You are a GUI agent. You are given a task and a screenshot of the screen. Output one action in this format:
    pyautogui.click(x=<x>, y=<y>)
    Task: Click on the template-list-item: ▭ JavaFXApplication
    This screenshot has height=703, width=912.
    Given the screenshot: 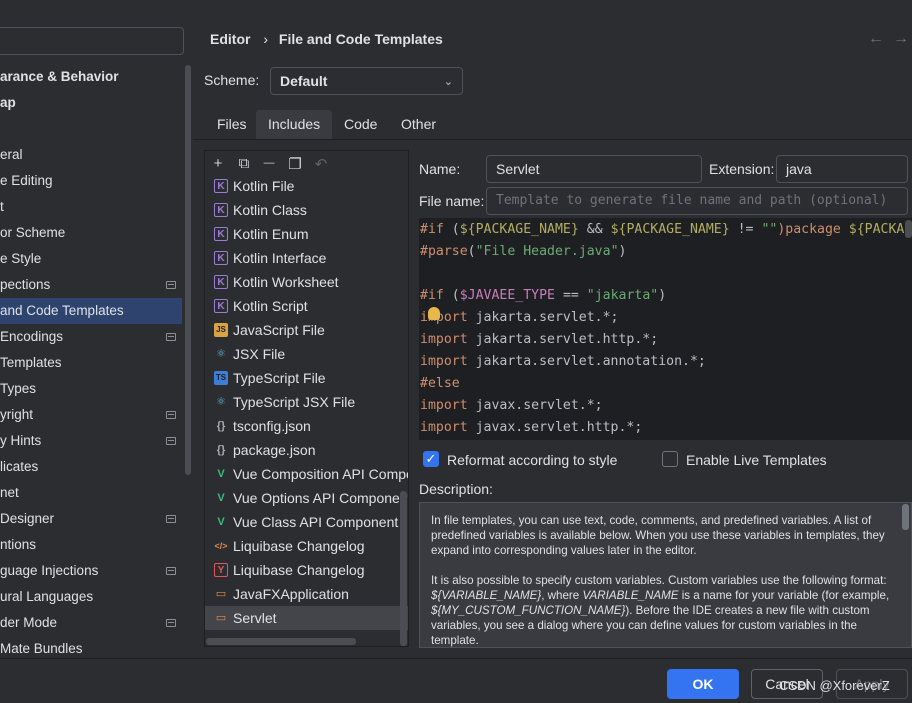 What is the action you would take?
    pyautogui.click(x=306, y=594)
    